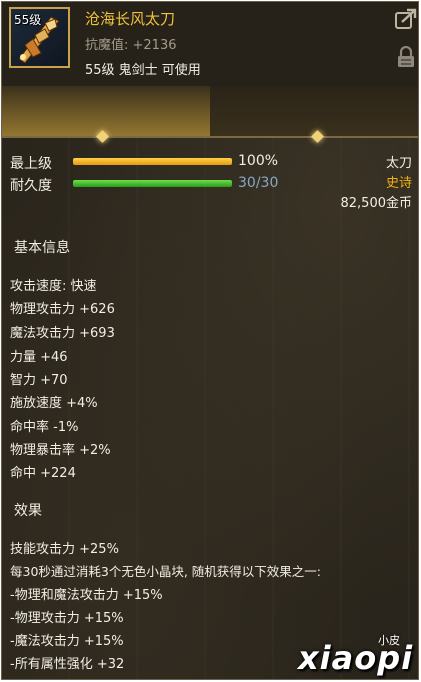 The height and width of the screenshot is (682, 421). Describe the element at coordinates (54, 403) in the screenshot. I see `basic-info-line: 施放速度 +4%` at that location.